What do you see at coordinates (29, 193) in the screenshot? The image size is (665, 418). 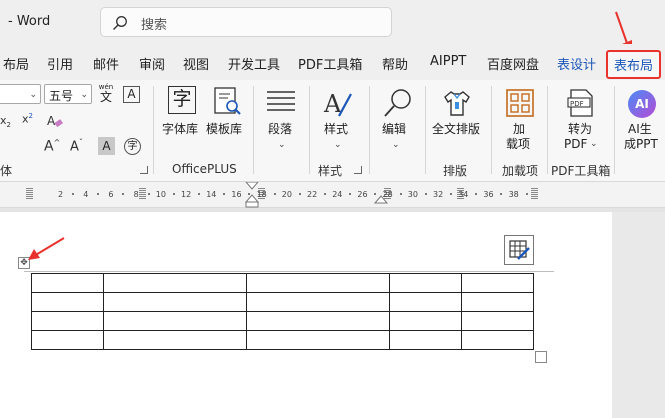 I see `ruler-left-marker` at bounding box center [29, 193].